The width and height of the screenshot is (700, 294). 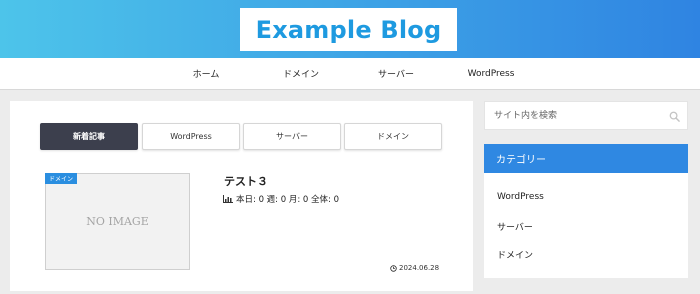 I want to click on post-date: 2024.06.28, so click(x=414, y=268).